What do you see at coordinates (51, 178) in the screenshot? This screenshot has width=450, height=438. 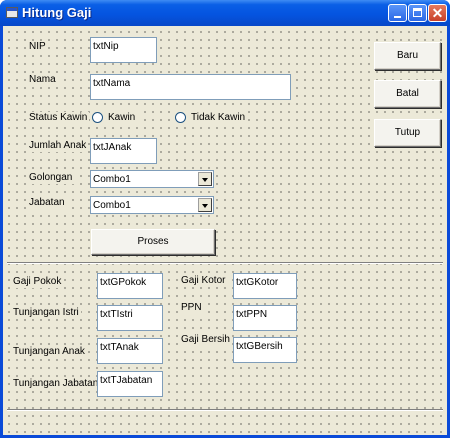 I see `golongan-label: Golongan` at bounding box center [51, 178].